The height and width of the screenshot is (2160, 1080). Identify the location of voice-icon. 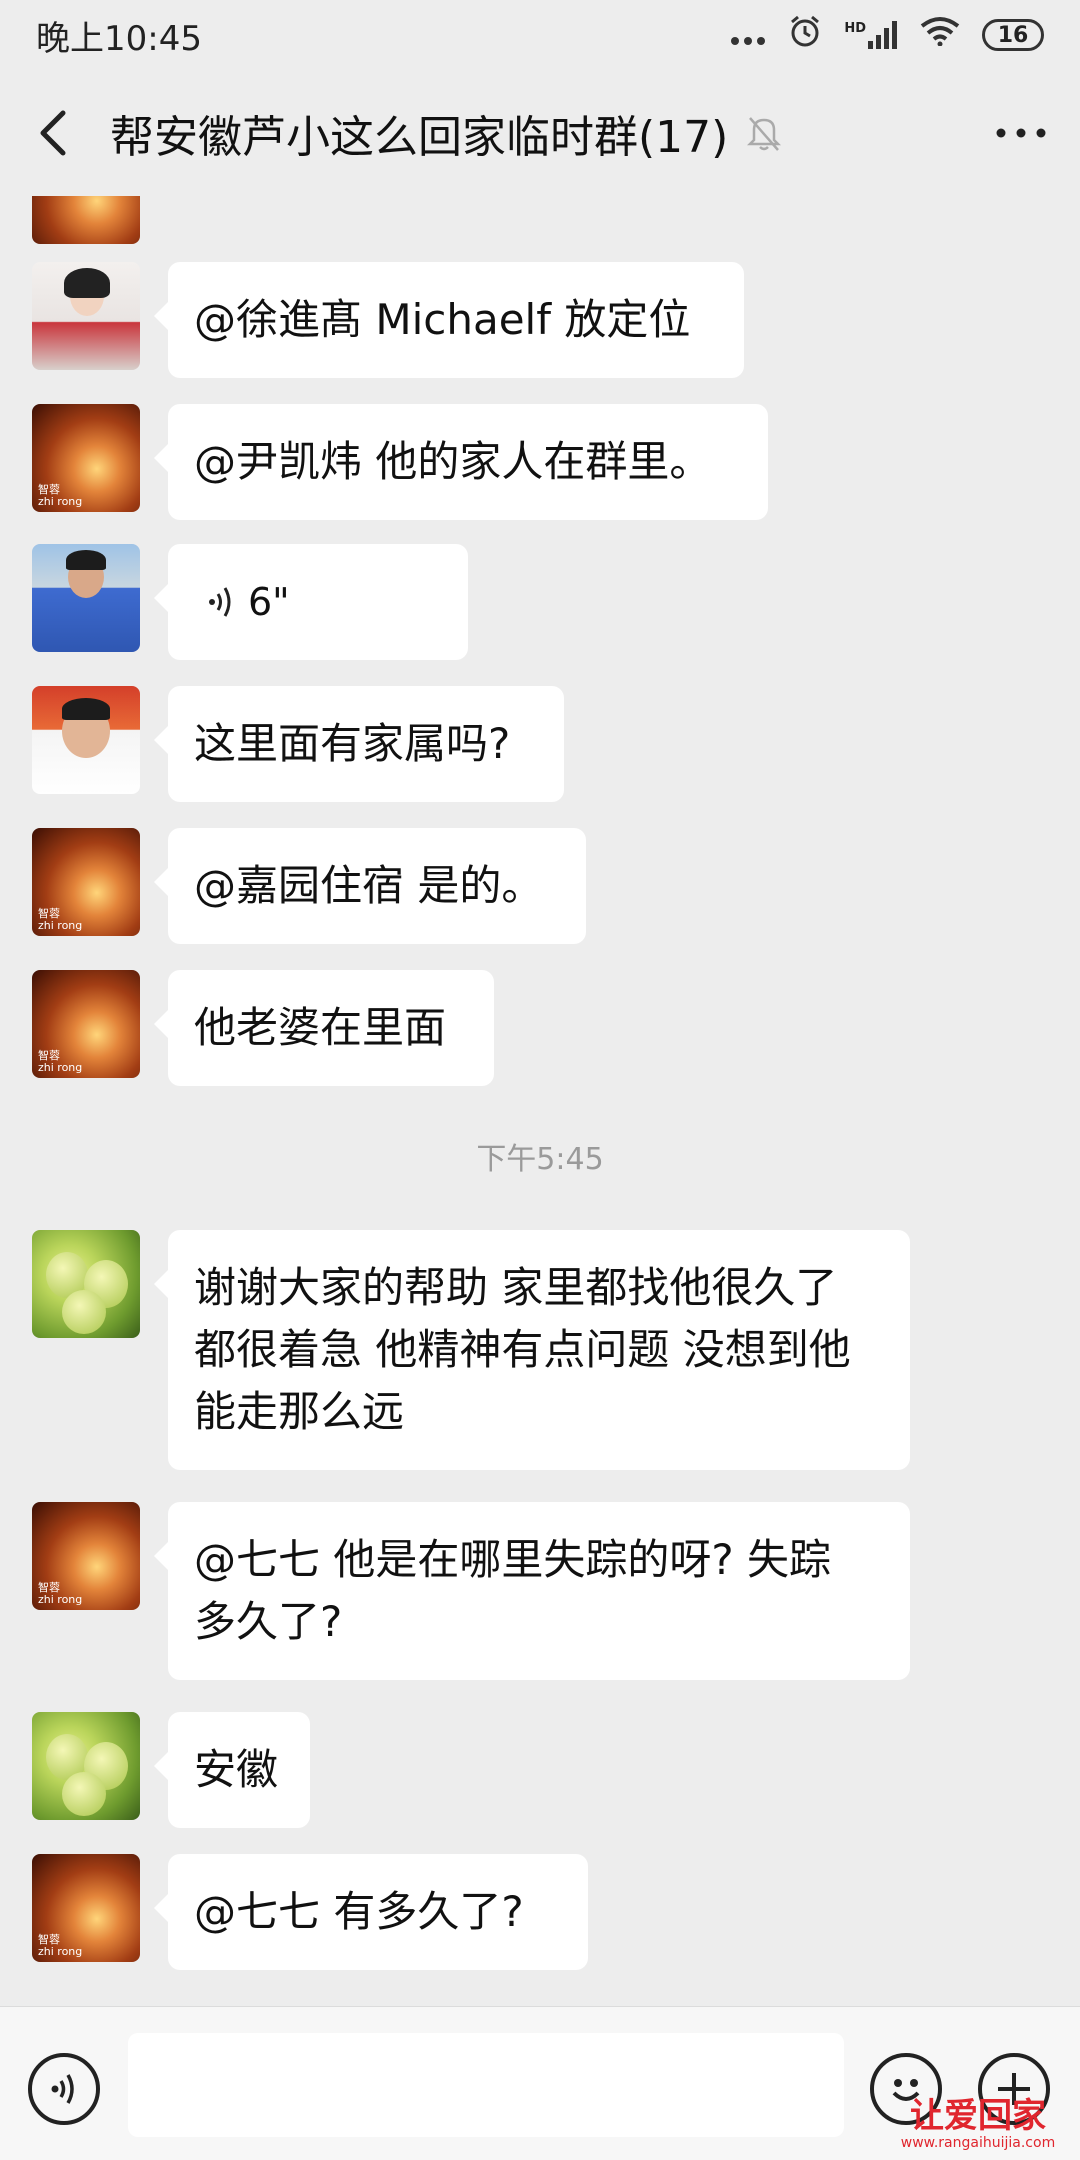
(62, 2089).